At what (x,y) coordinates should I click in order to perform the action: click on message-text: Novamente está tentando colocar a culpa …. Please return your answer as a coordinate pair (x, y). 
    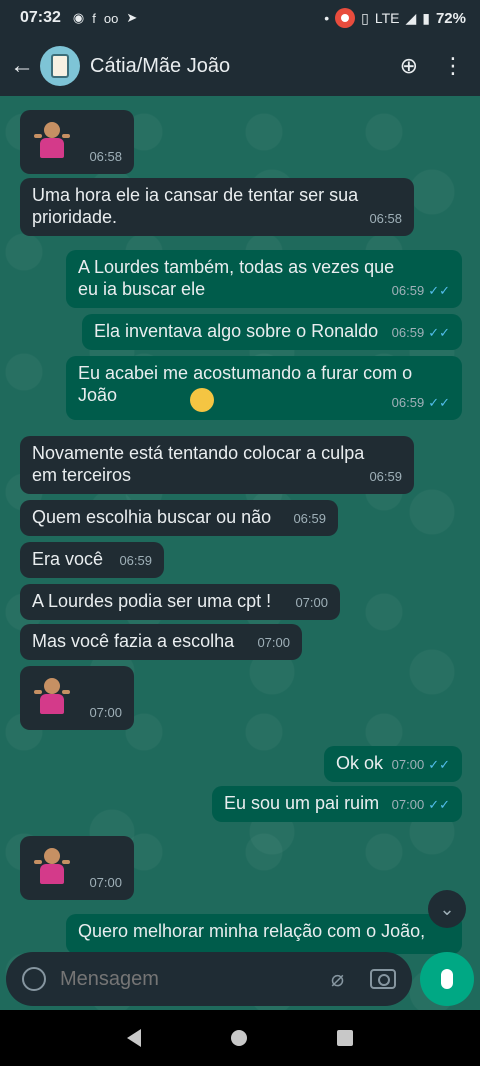
    Looking at the image, I should click on (198, 464).